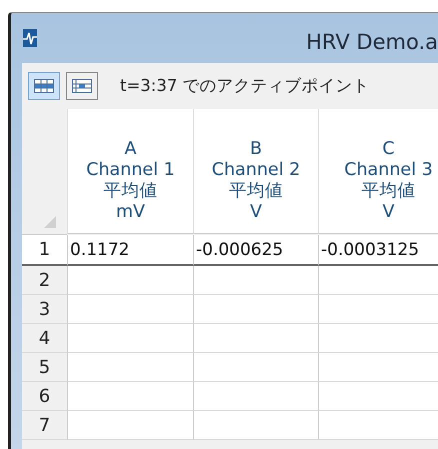 This screenshot has height=449, width=438. I want to click on active-point-label: t=3:37 でのアクティブポイント, so click(245, 86).